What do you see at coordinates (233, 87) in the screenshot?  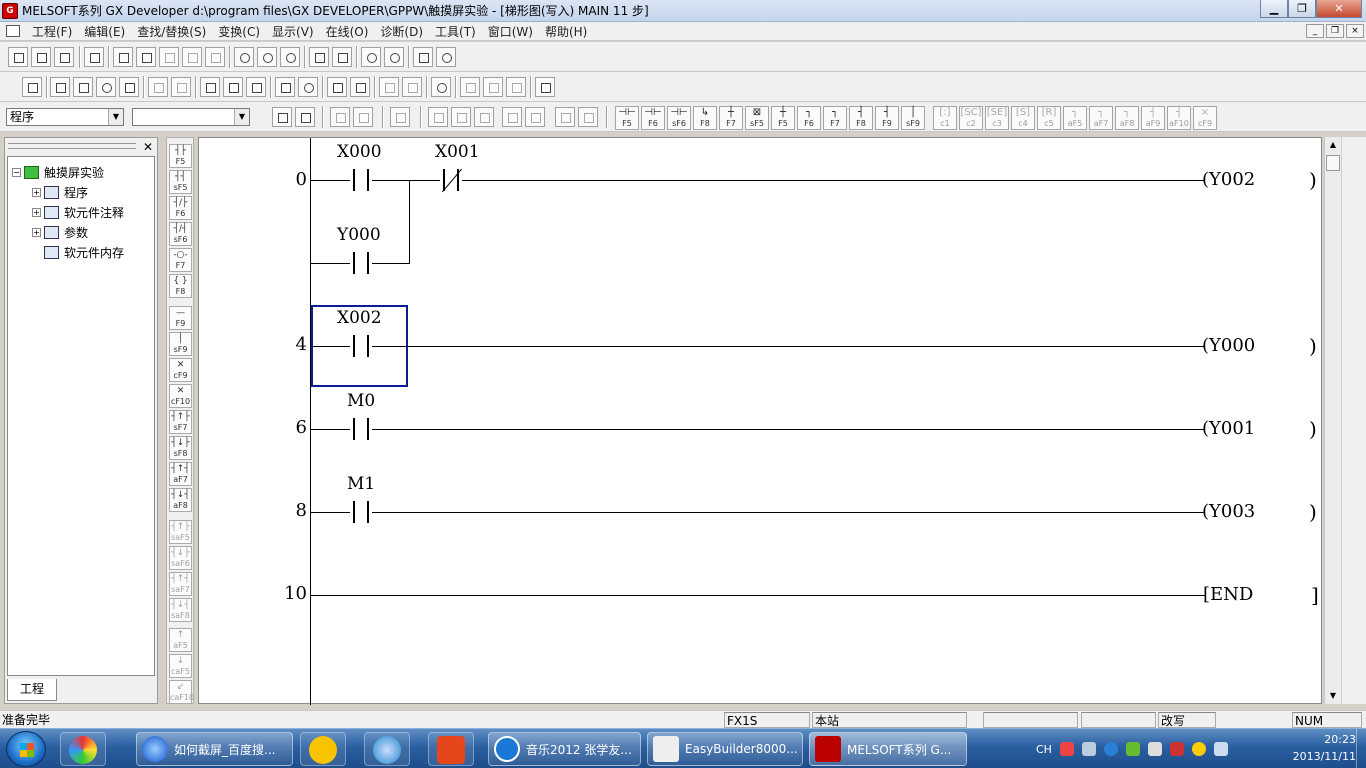 I see `convert-all-icon` at bounding box center [233, 87].